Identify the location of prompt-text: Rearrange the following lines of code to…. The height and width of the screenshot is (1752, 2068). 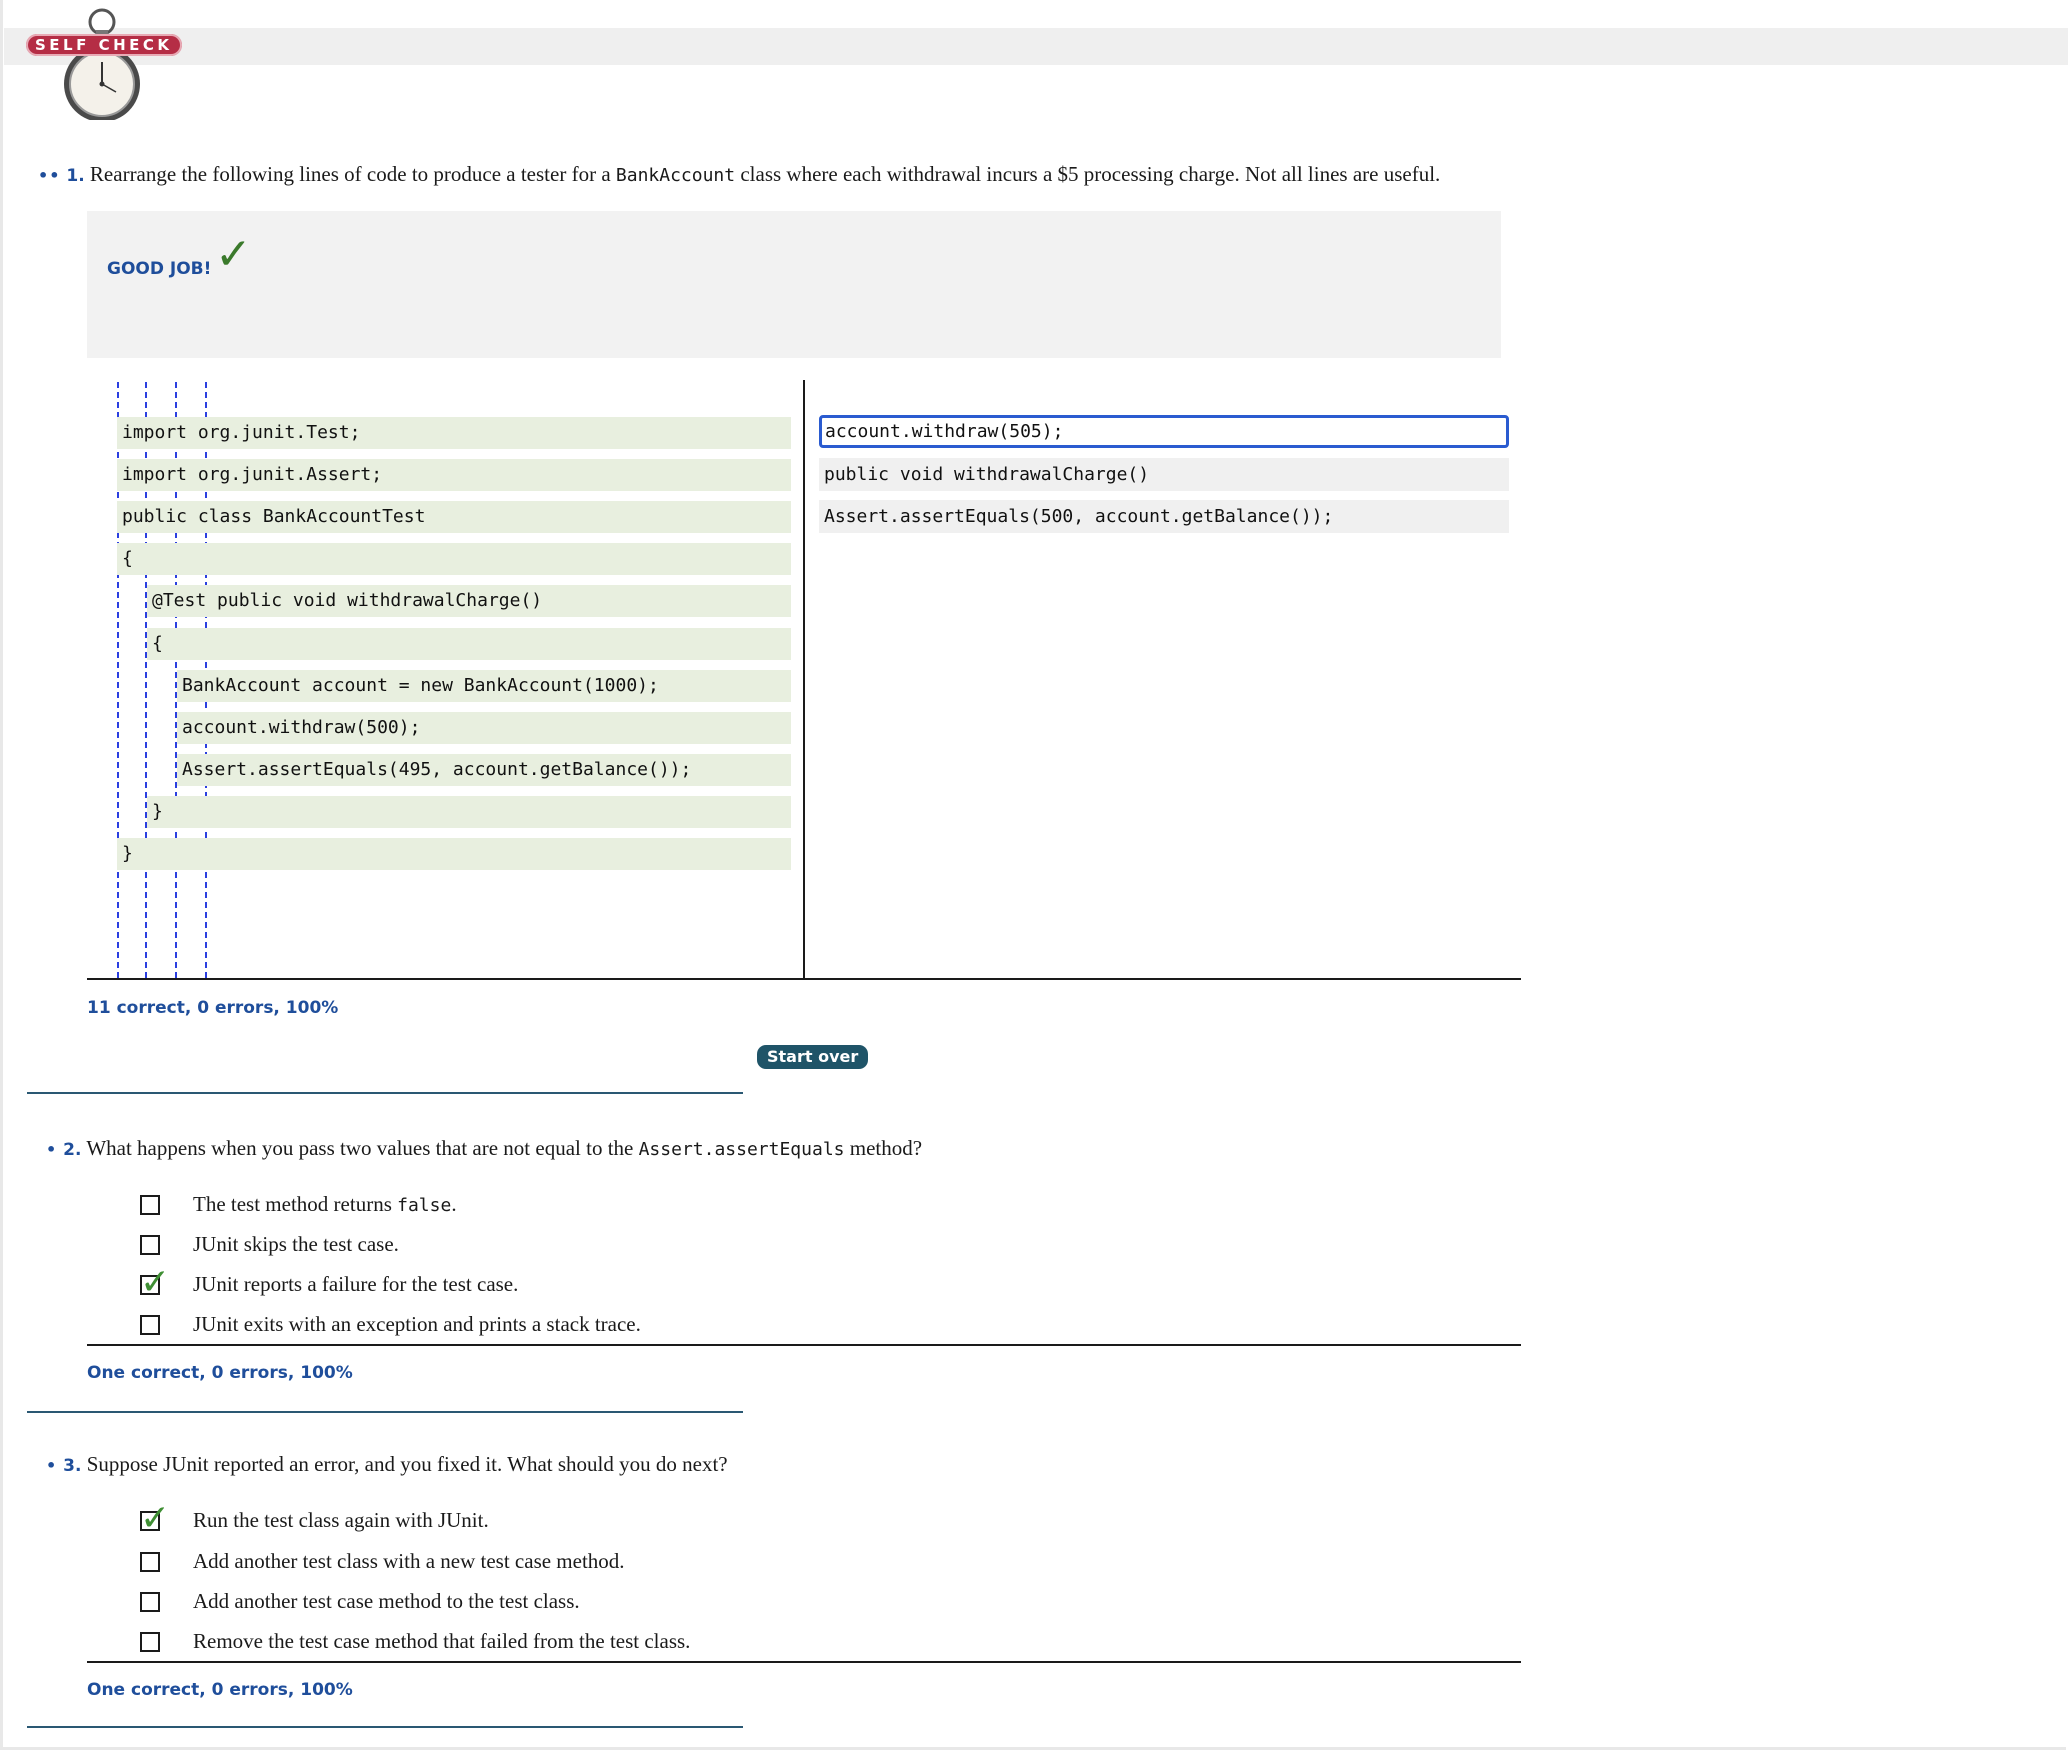
(352, 174).